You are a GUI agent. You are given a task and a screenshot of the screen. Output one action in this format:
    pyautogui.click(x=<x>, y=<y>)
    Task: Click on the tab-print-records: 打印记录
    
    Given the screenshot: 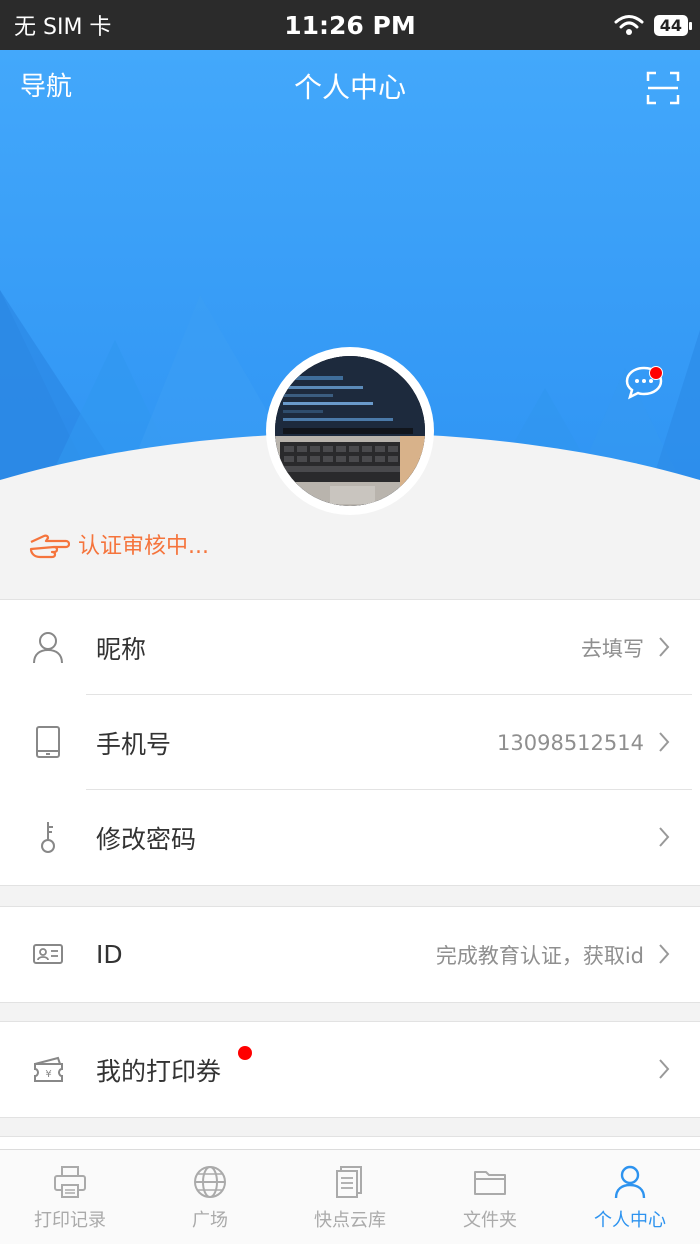 What is the action you would take?
    pyautogui.click(x=70, y=1197)
    